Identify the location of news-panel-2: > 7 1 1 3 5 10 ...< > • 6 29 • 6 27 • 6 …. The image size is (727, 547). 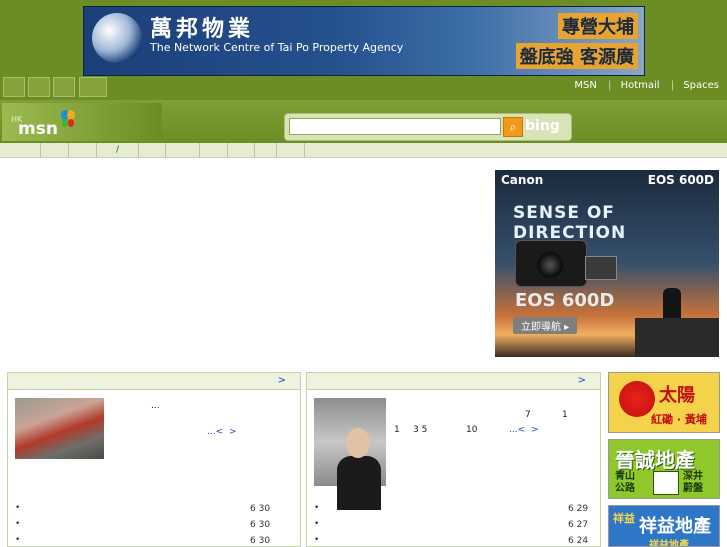
(453, 459).